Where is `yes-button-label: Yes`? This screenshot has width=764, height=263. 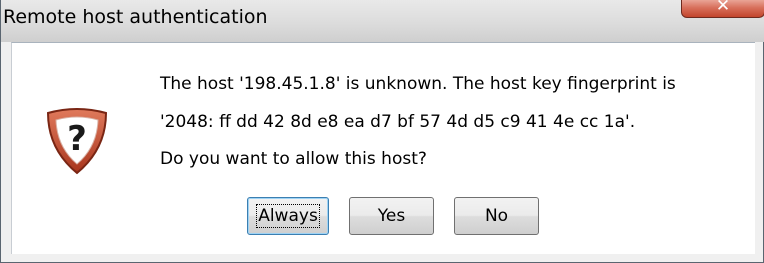 yes-button-label: Yes is located at coordinates (391, 216).